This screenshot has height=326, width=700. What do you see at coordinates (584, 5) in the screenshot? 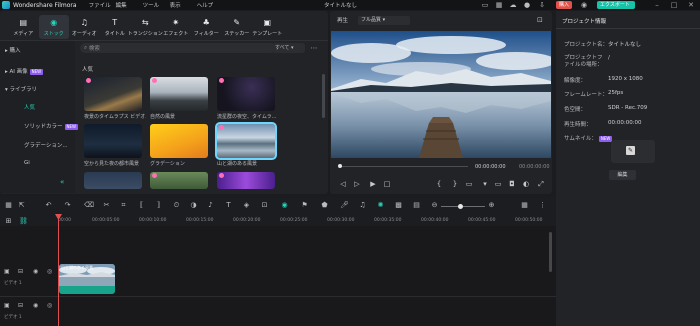
I see `user-icon: ◉` at bounding box center [584, 5].